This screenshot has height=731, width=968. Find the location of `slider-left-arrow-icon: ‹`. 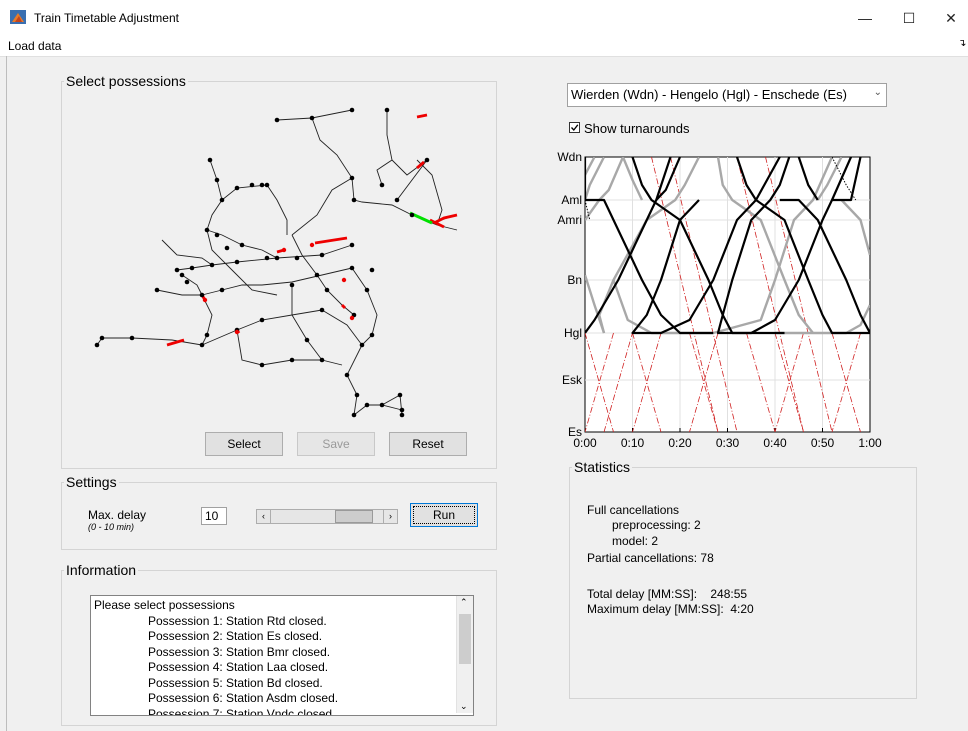

slider-left-arrow-icon: ‹ is located at coordinates (264, 516).